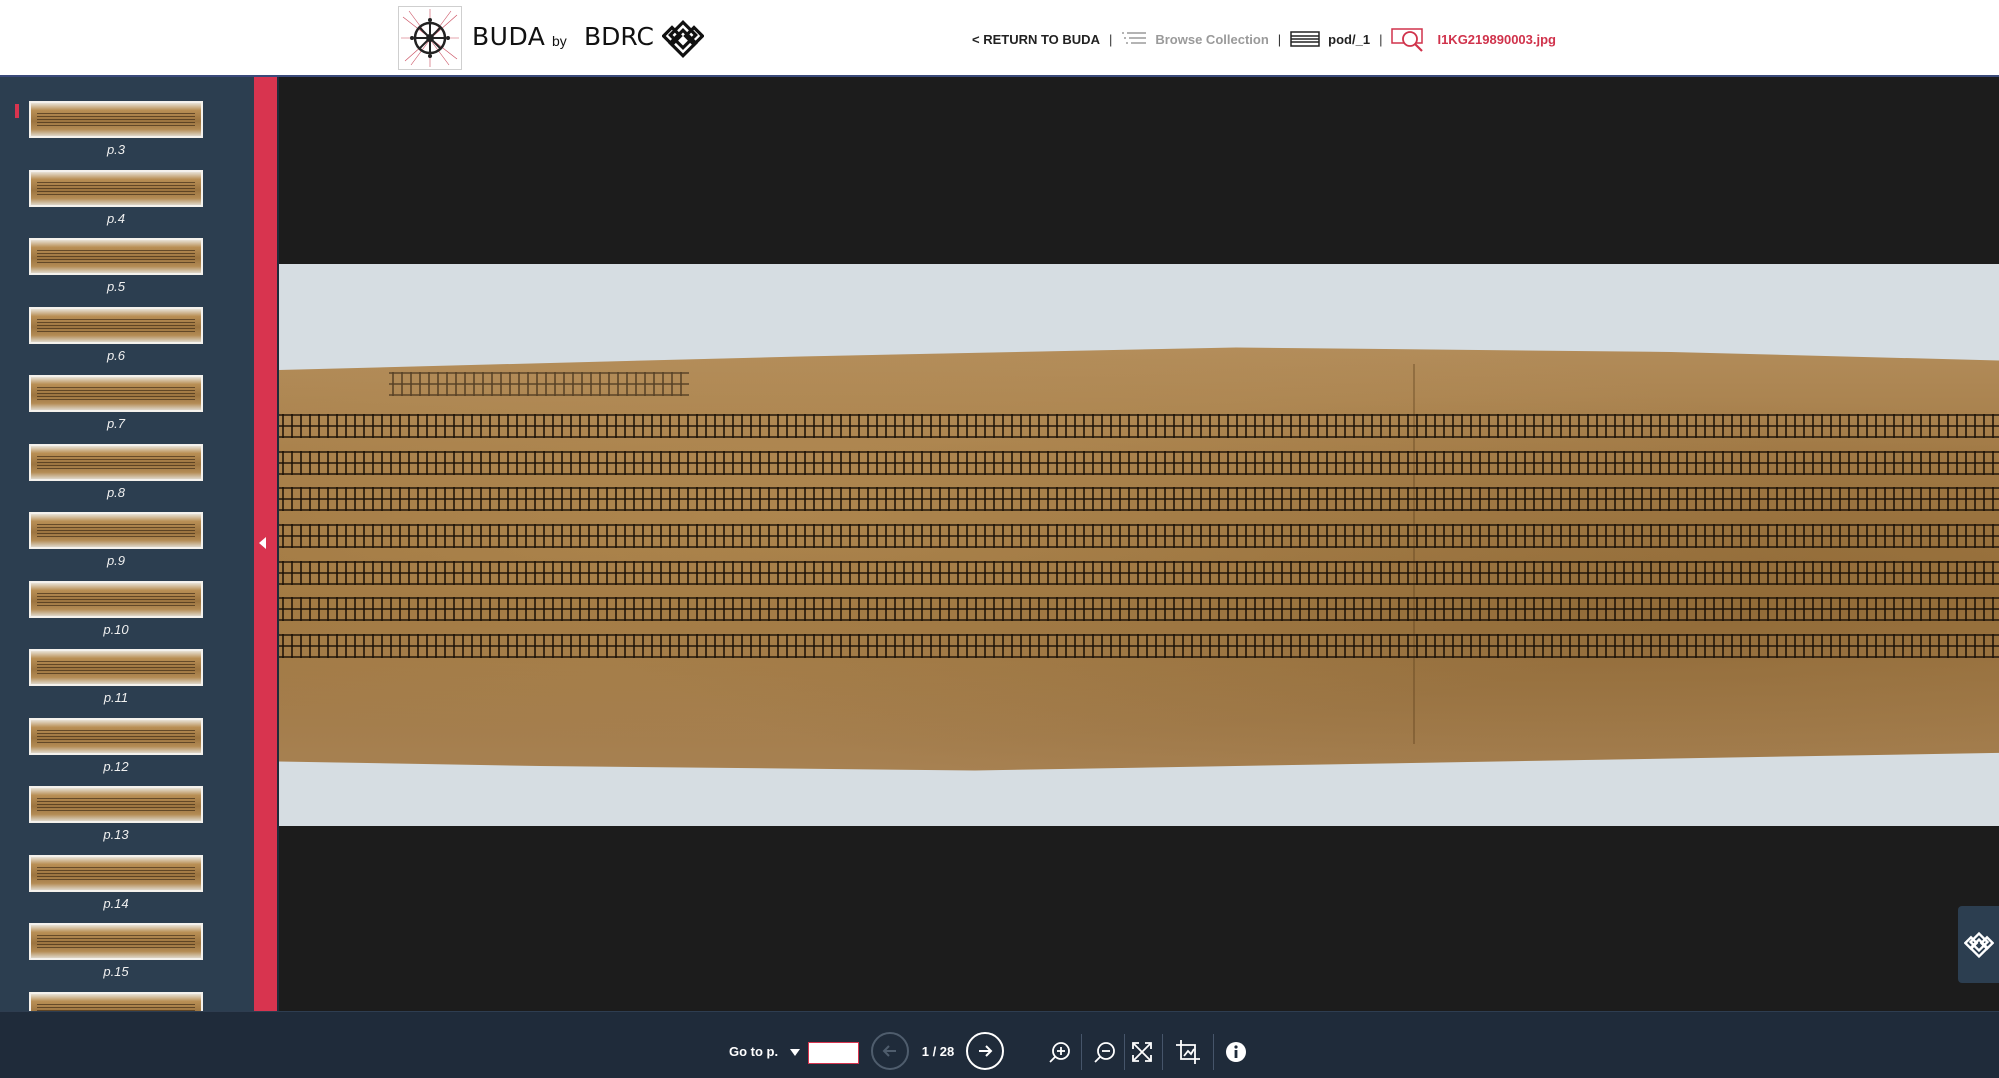 The image size is (1999, 1078). What do you see at coordinates (1134, 38) in the screenshot?
I see `list-icon` at bounding box center [1134, 38].